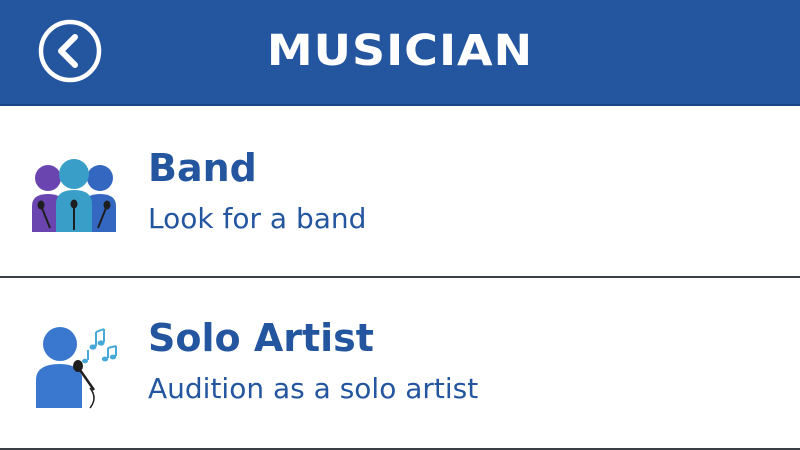 This screenshot has height=450, width=800. I want to click on page-title: MUSICIAN, so click(400, 50).